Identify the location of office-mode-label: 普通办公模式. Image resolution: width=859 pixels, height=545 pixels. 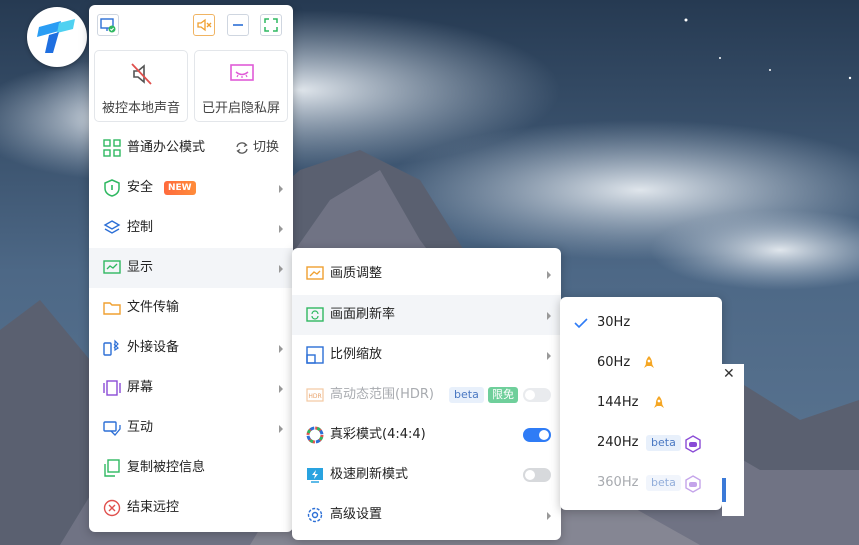
(166, 147).